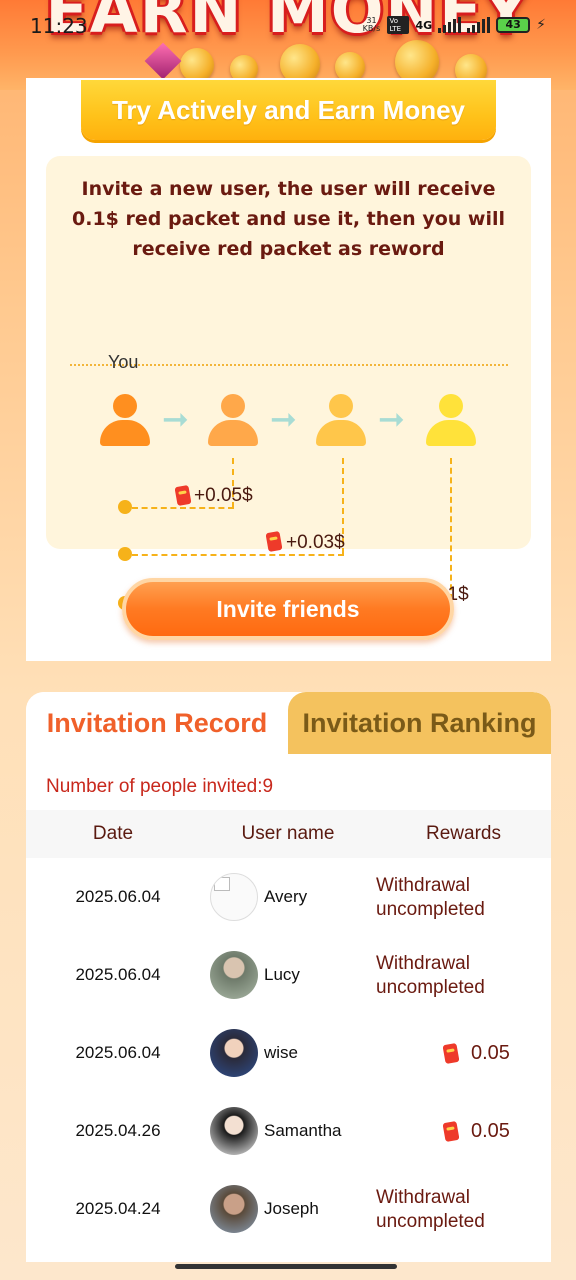 The image size is (576, 1280). What do you see at coordinates (288, 27) in the screenshot?
I see `status-bar: 11:23 31 KB/s Vo LTE 4G 43 ⚡` at bounding box center [288, 27].